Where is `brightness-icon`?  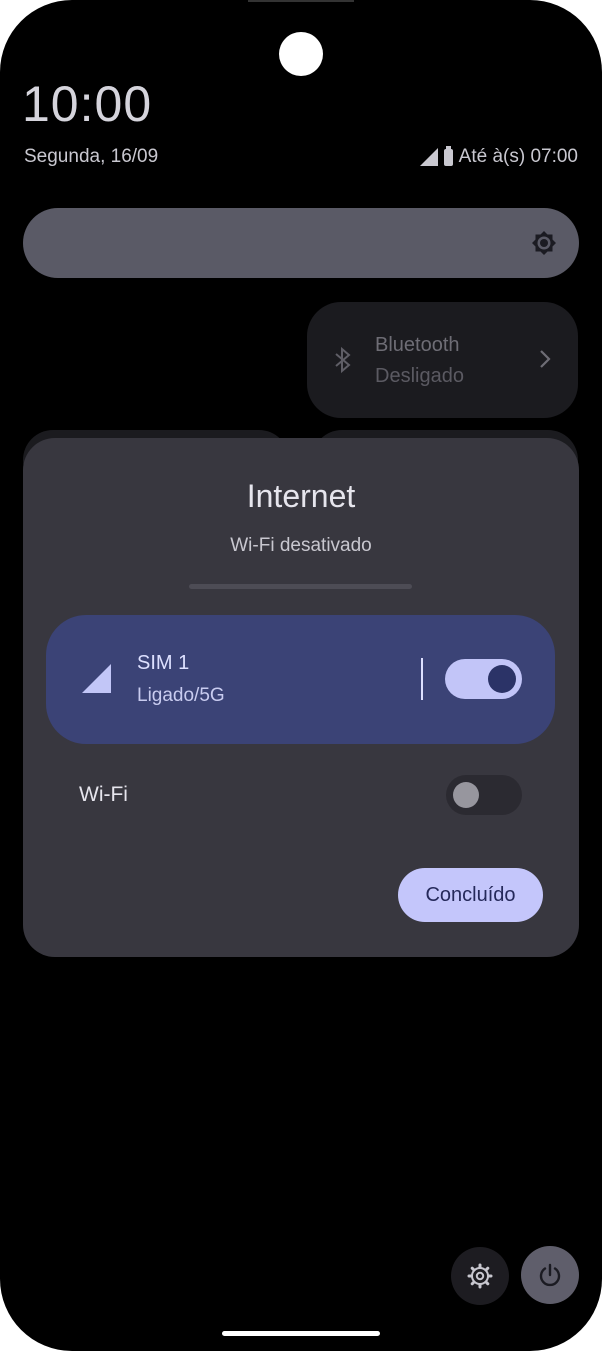 brightness-icon is located at coordinates (544, 243).